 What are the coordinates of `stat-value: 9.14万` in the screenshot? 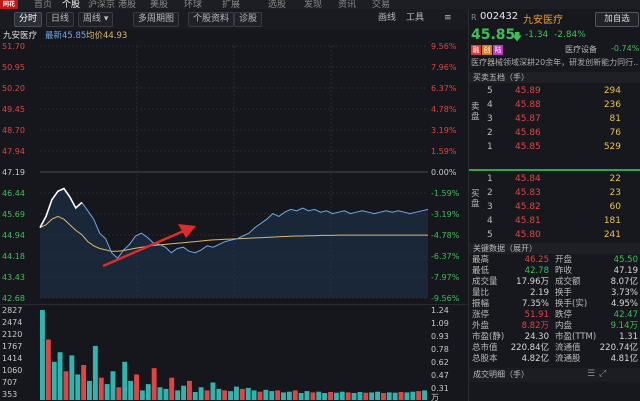 It's located at (624, 326).